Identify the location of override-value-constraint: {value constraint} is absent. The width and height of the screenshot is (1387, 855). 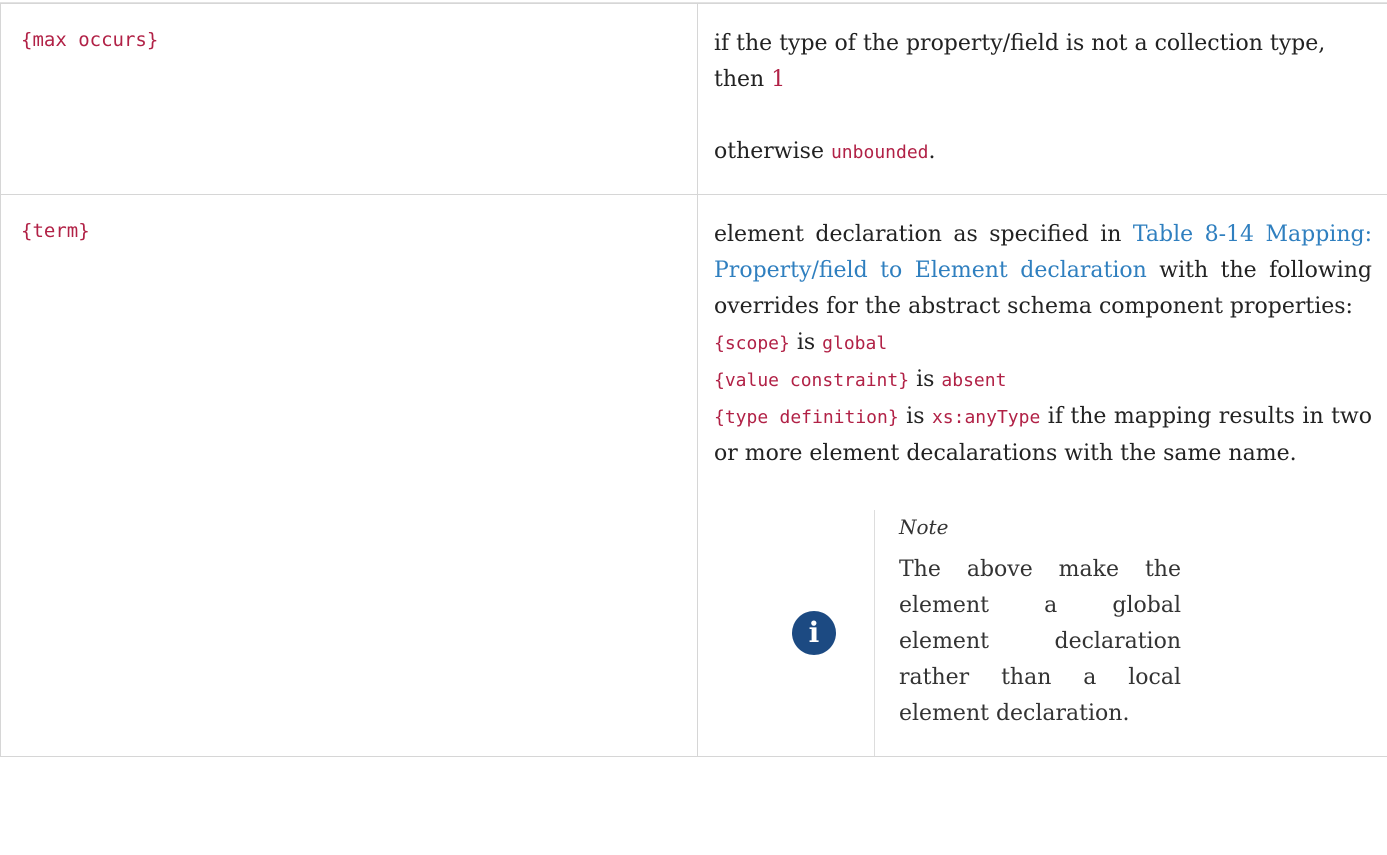
(1043, 380).